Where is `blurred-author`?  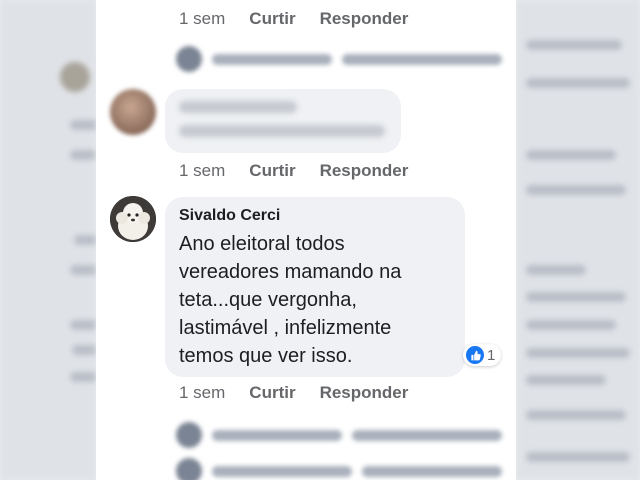
blurred-author is located at coordinates (238, 107).